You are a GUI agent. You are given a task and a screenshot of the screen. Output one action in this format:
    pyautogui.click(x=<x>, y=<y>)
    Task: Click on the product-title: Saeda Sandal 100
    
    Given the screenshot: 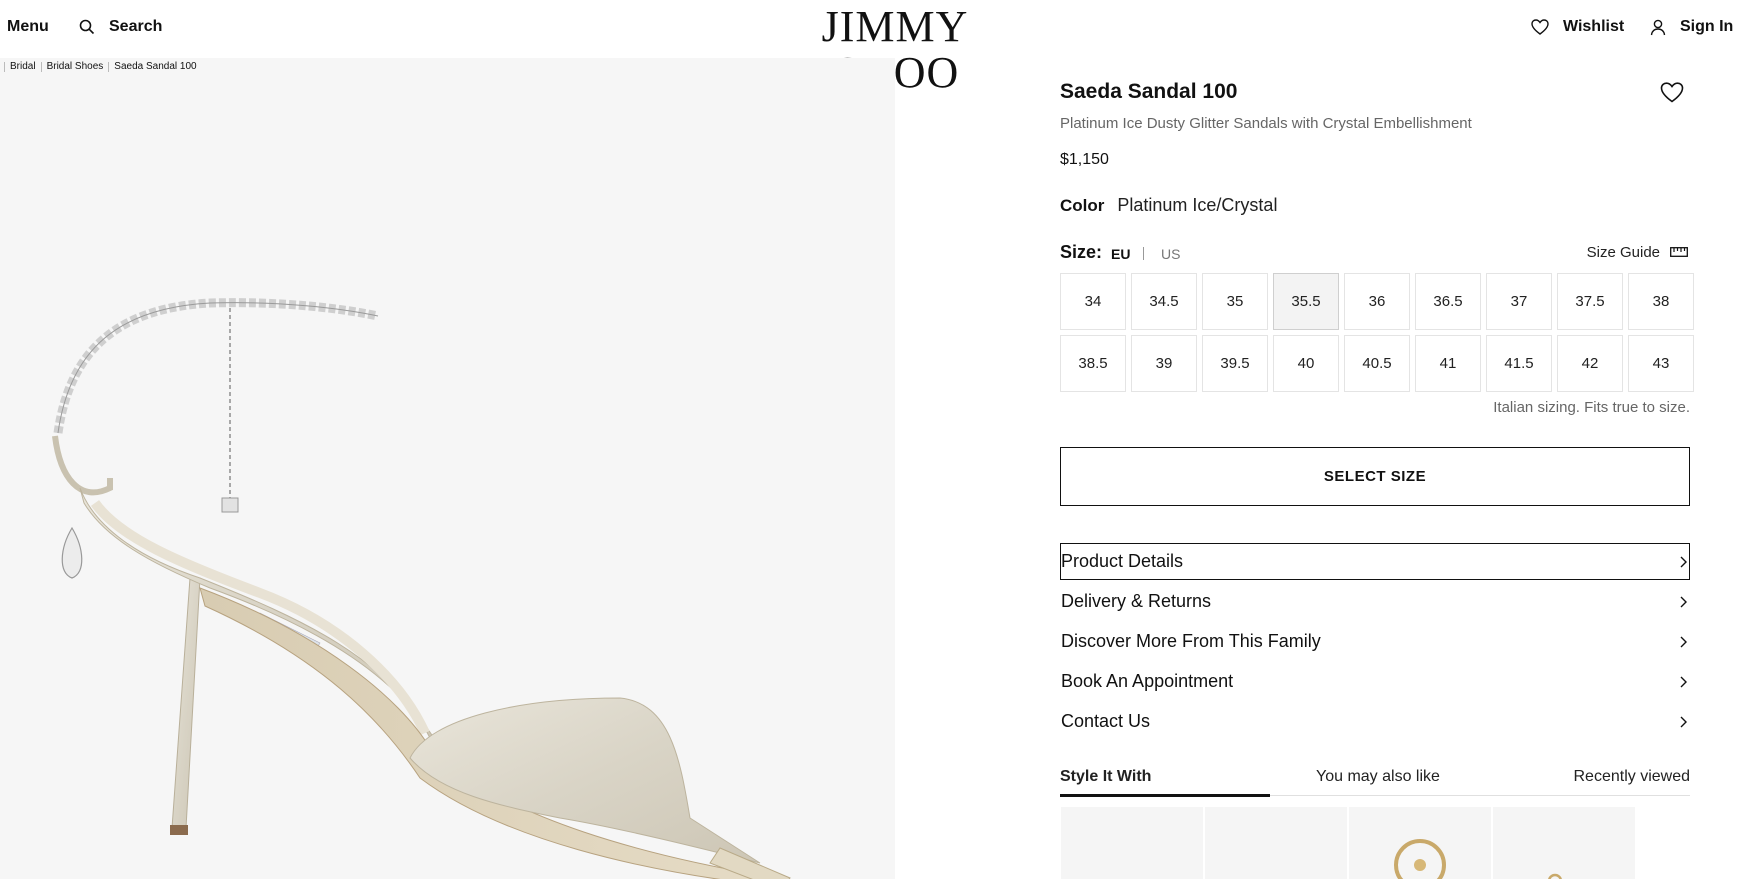 What is the action you would take?
    pyautogui.click(x=1149, y=91)
    